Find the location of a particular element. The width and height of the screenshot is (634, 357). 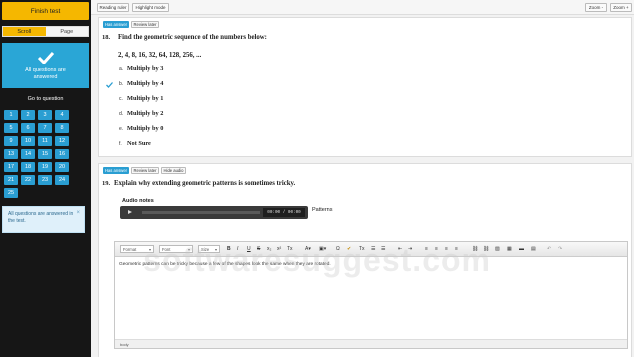

question-tile: 9 is located at coordinates (11, 141).